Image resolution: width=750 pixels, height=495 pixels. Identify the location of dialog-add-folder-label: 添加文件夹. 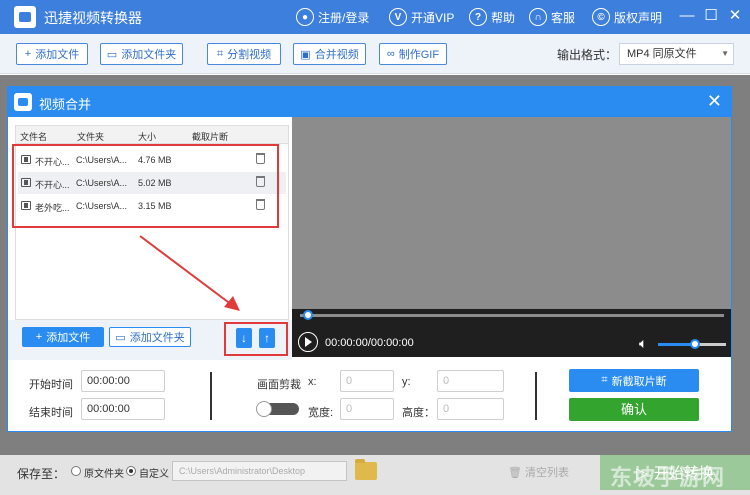
(157, 338).